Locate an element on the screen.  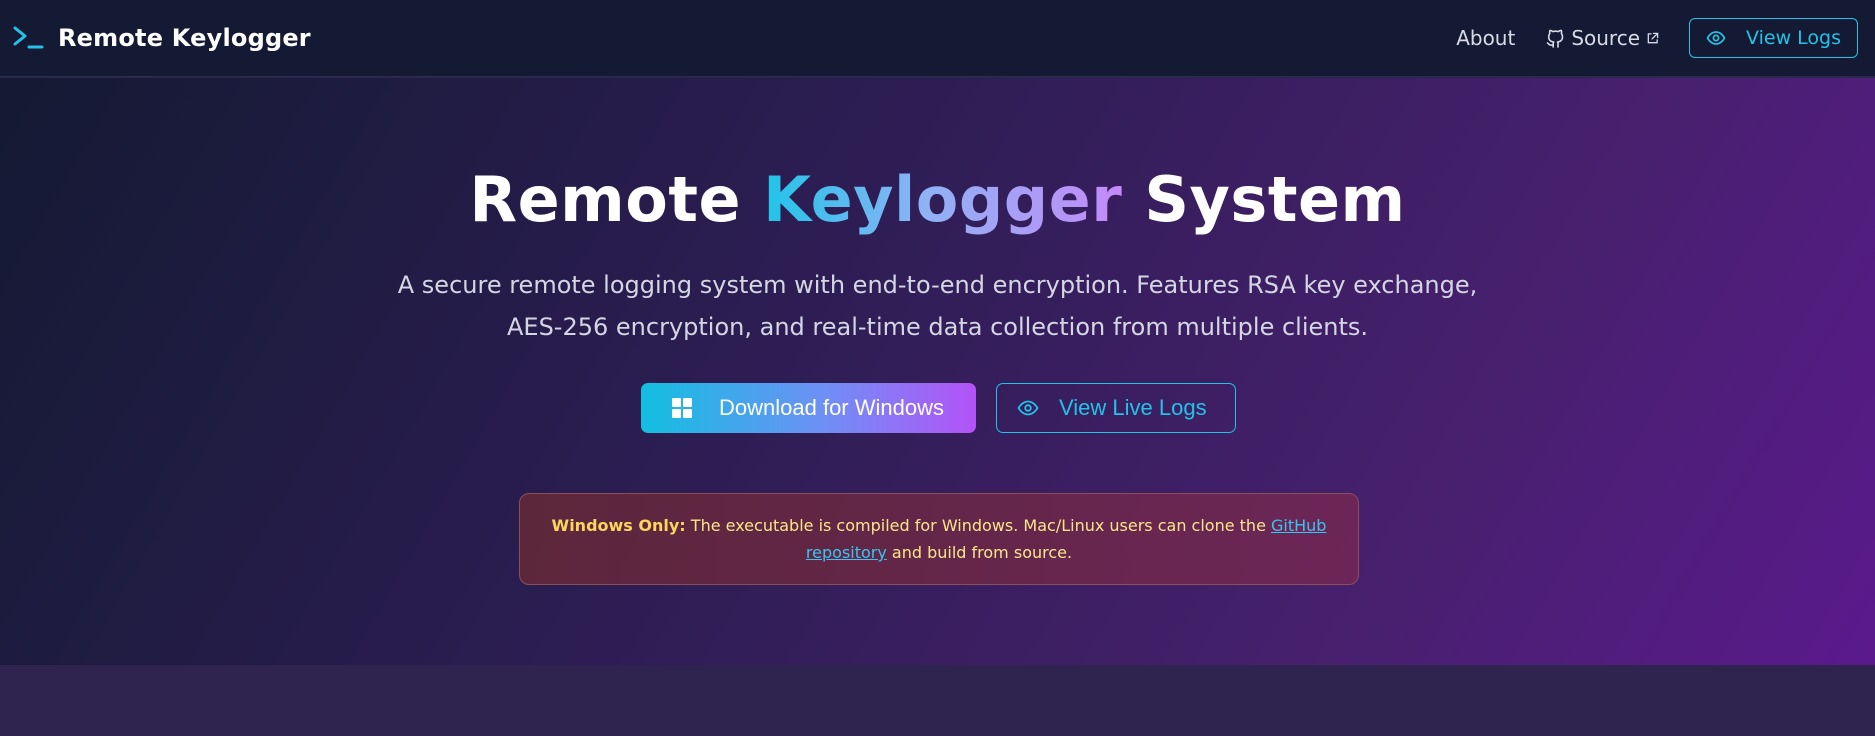
terminal-prompt-icon is located at coordinates (28, 37).